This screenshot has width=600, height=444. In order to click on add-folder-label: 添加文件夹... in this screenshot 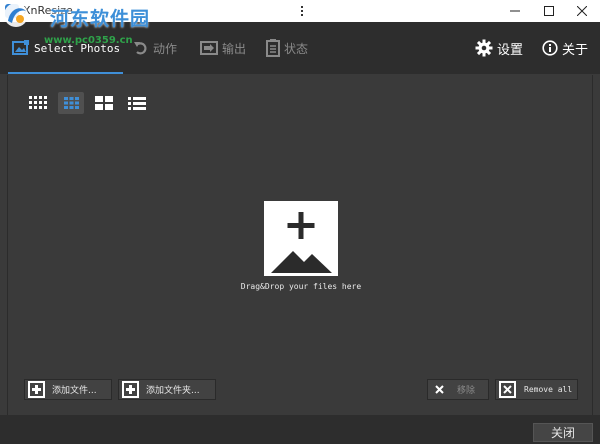, I will do `click(173, 391)`.